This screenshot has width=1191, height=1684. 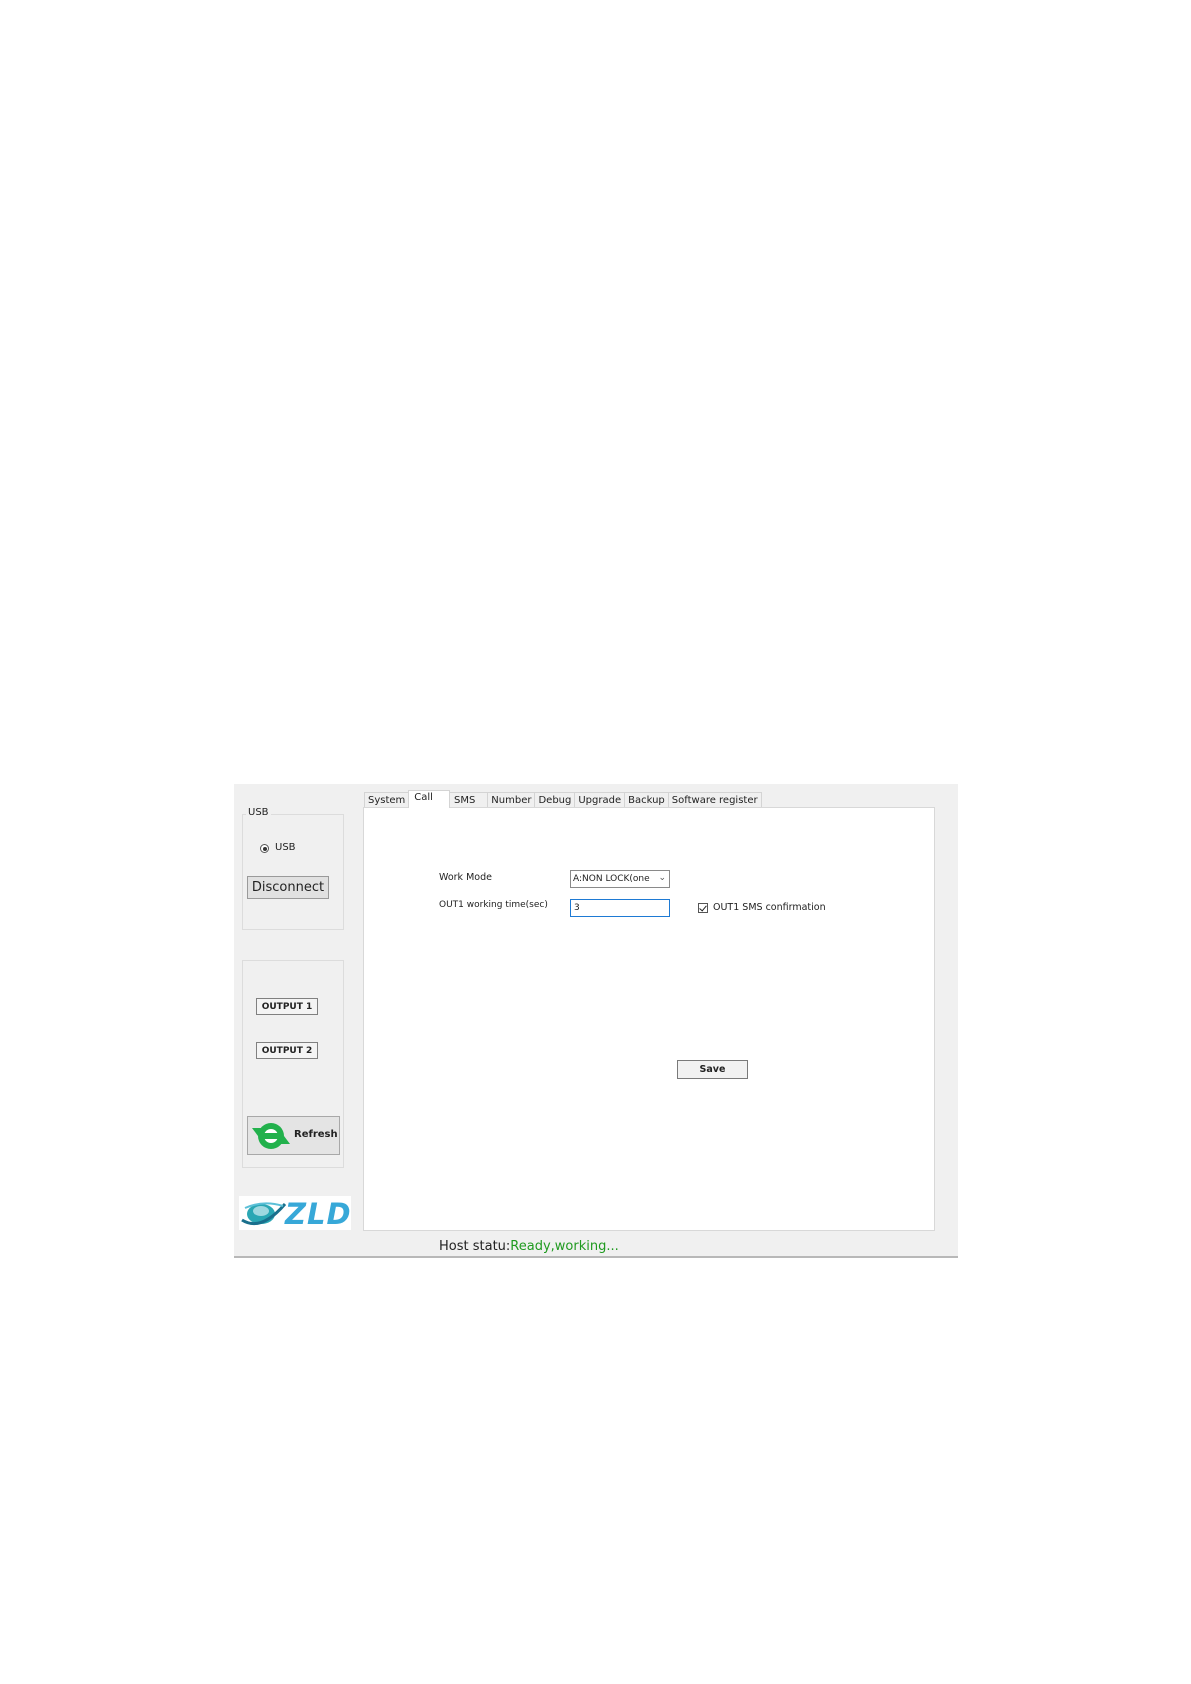 What do you see at coordinates (285, 847) in the screenshot?
I see `usb-radio-label: USB` at bounding box center [285, 847].